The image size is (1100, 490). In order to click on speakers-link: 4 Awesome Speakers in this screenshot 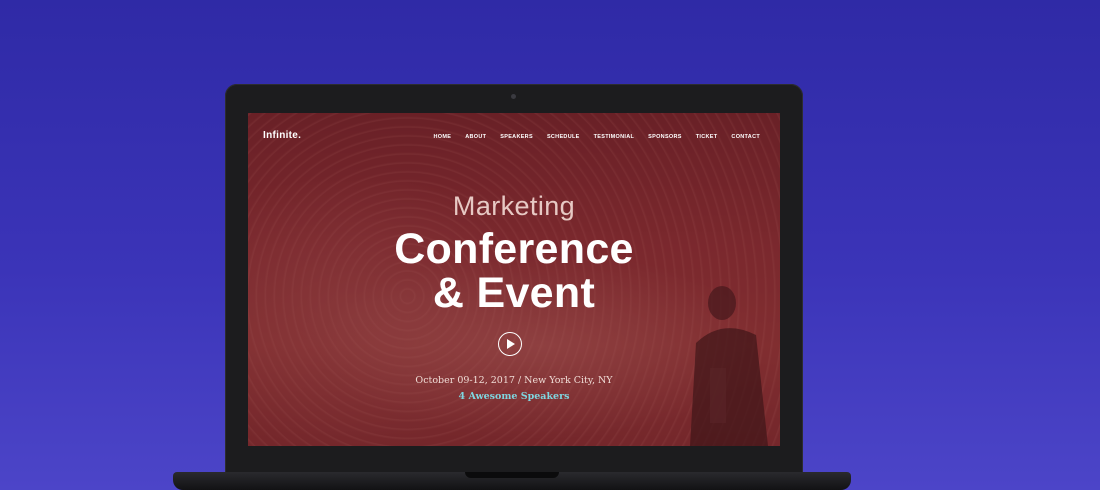, I will do `click(514, 396)`.